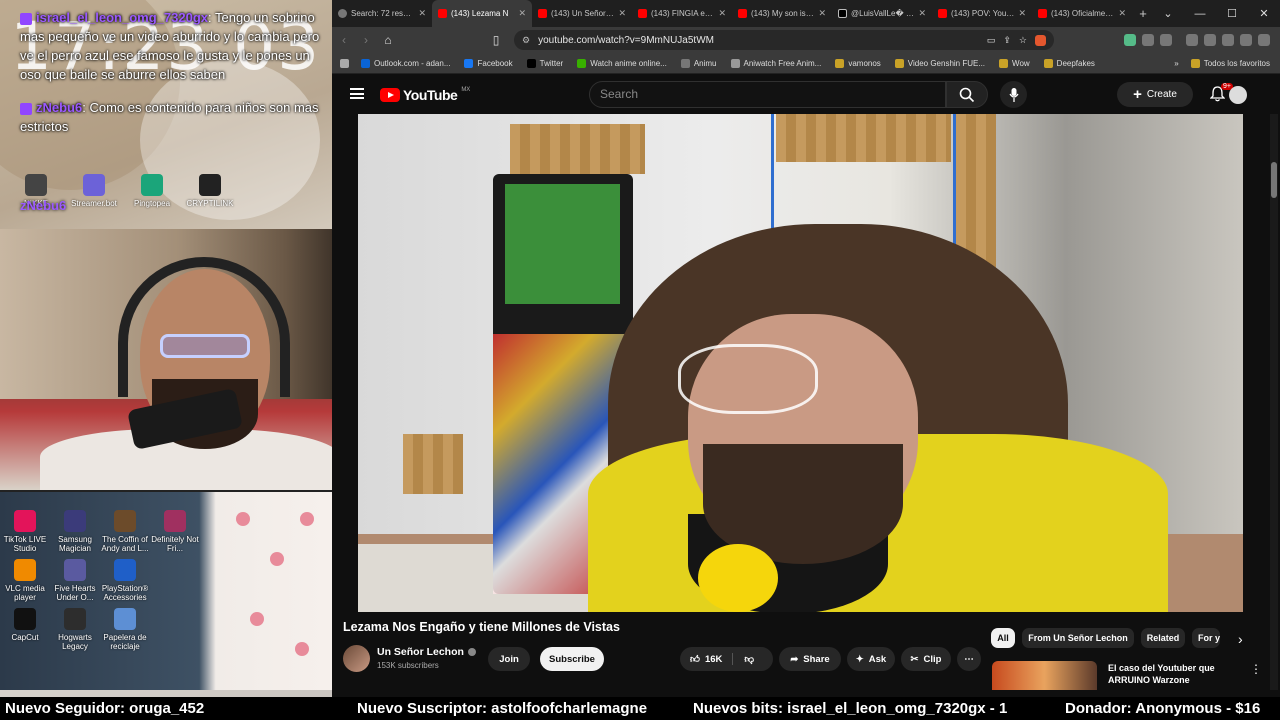 This screenshot has width=1280, height=720. What do you see at coordinates (1210, 40) in the screenshot?
I see `wallet-icon` at bounding box center [1210, 40].